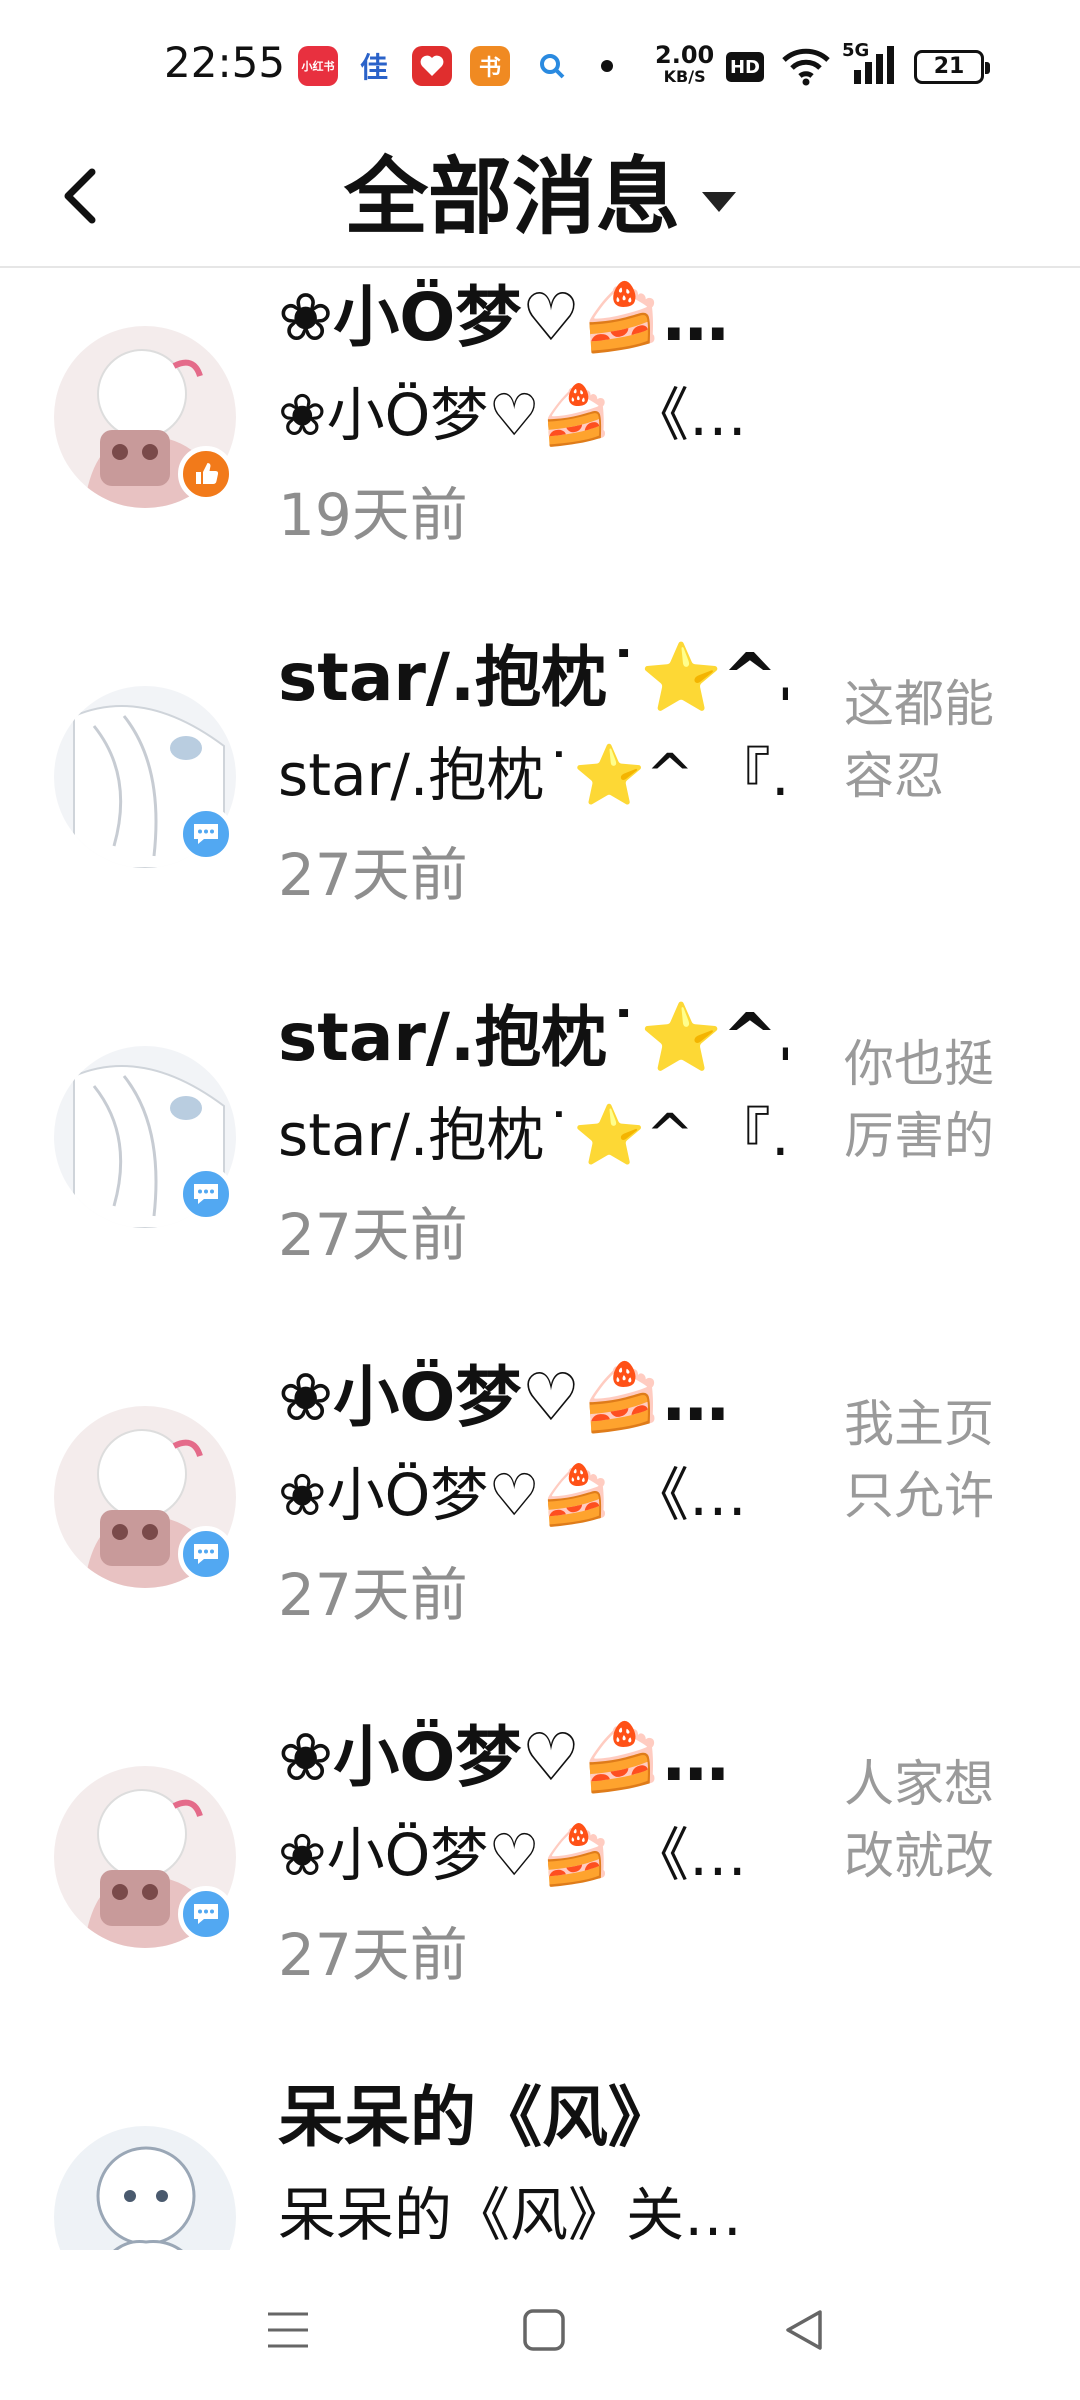  What do you see at coordinates (318, 66) in the screenshot?
I see `xiaohongshu-app-icon: 小红书` at bounding box center [318, 66].